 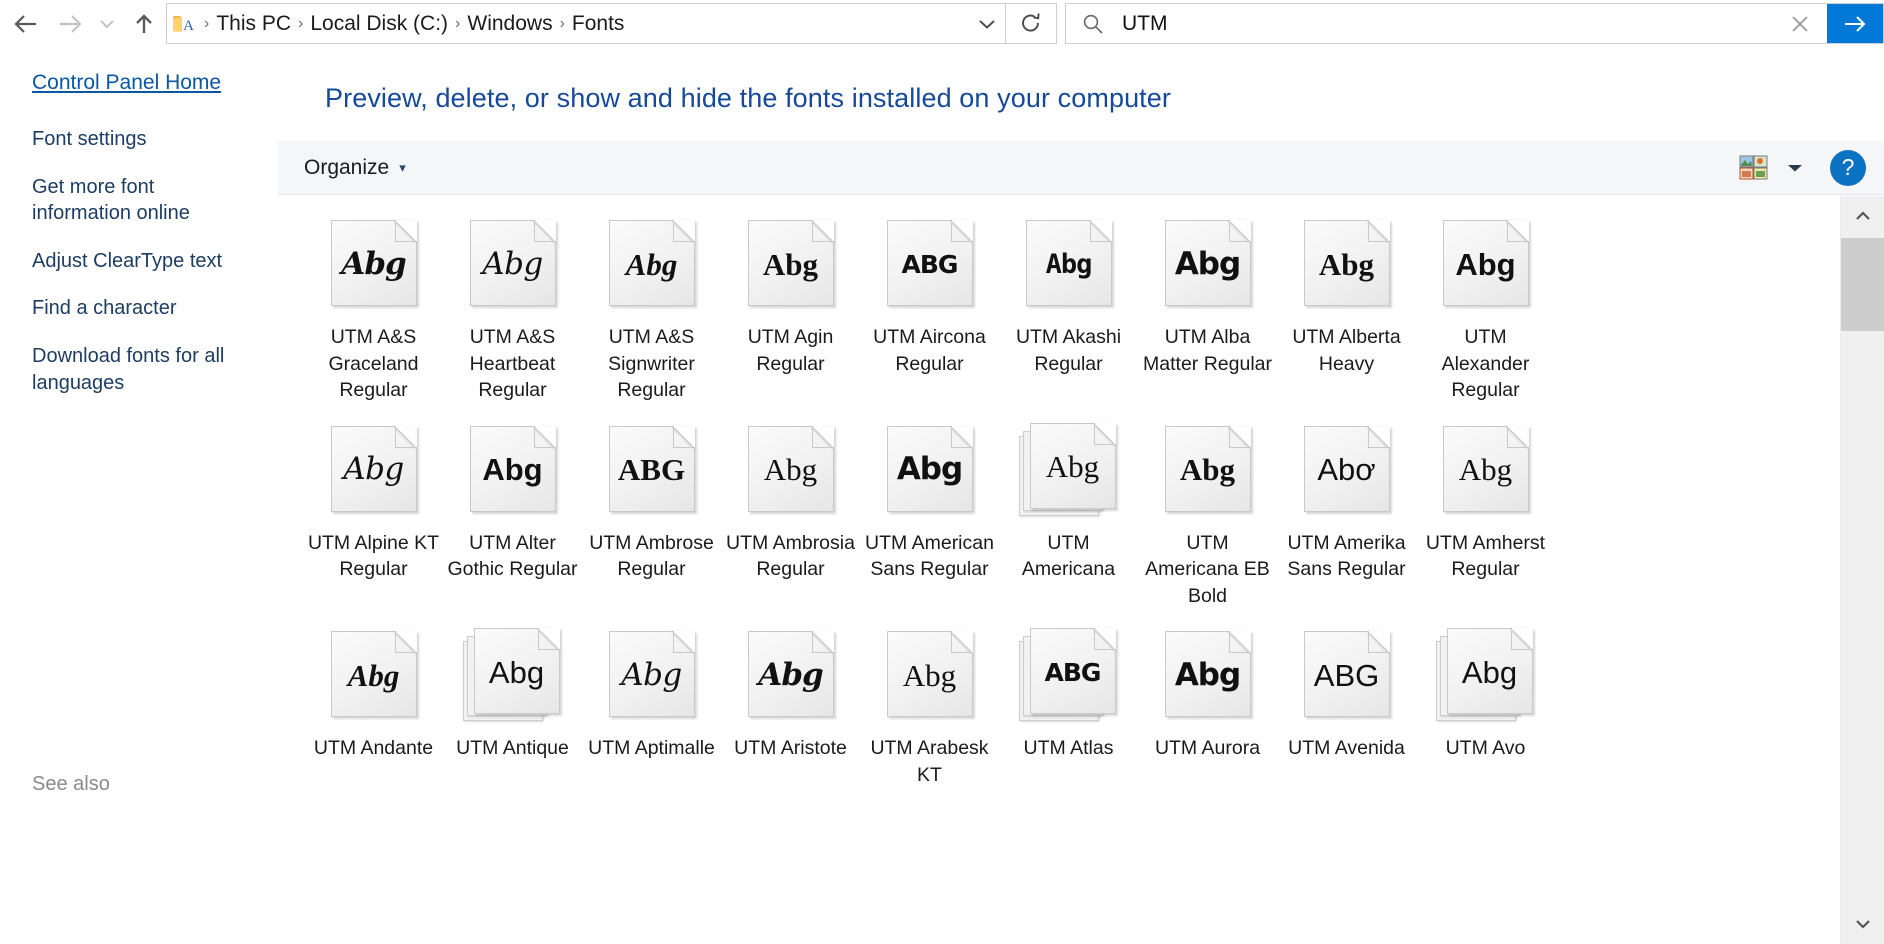 I want to click on font-tile: Abg UTM Alpine KT Regular, so click(x=373, y=517).